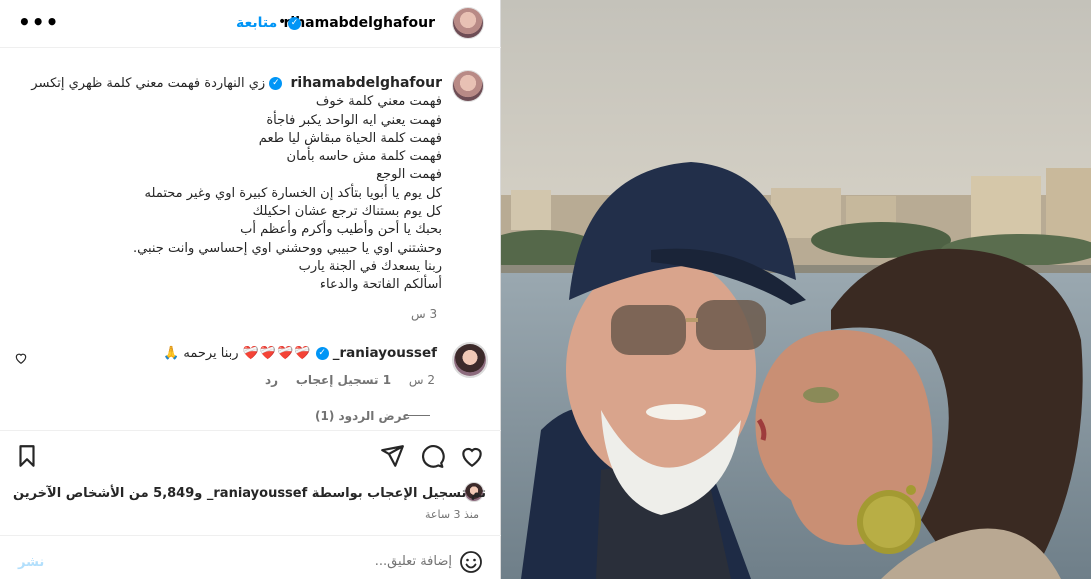 This screenshot has width=1091, height=579. What do you see at coordinates (468, 23) in the screenshot?
I see `author-avatar` at bounding box center [468, 23].